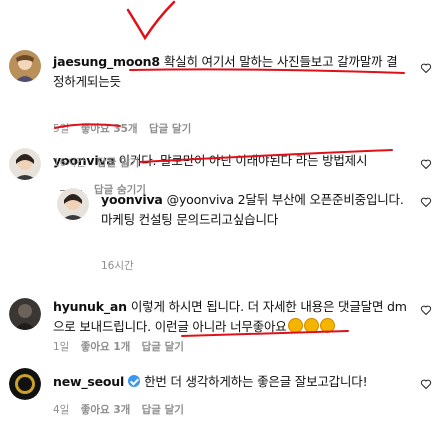  Describe the element at coordinates (117, 266) in the screenshot. I see `reply-time: 16시간` at that location.